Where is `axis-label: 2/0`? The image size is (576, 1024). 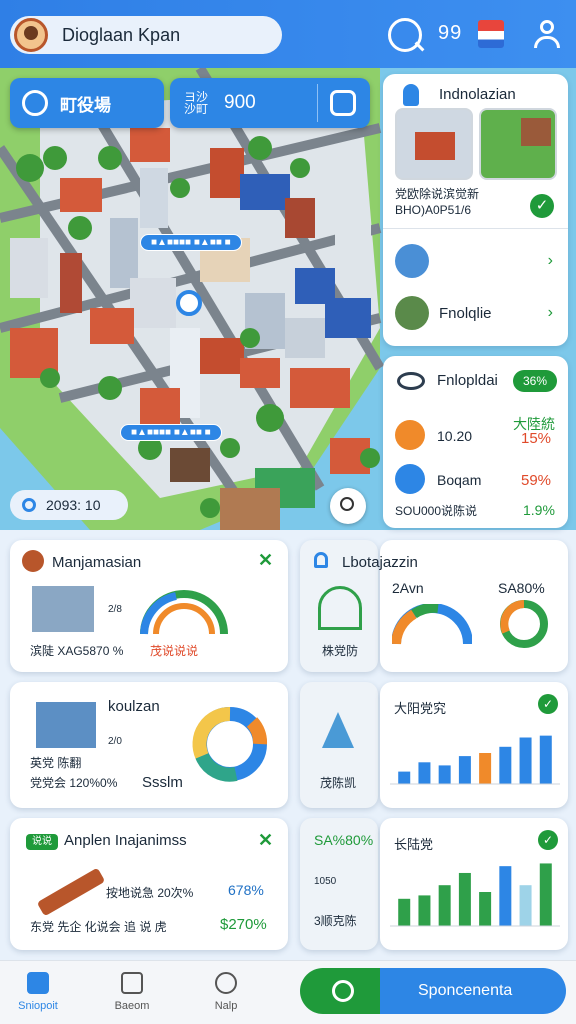
axis-label: 2/0 is located at coordinates (115, 741).